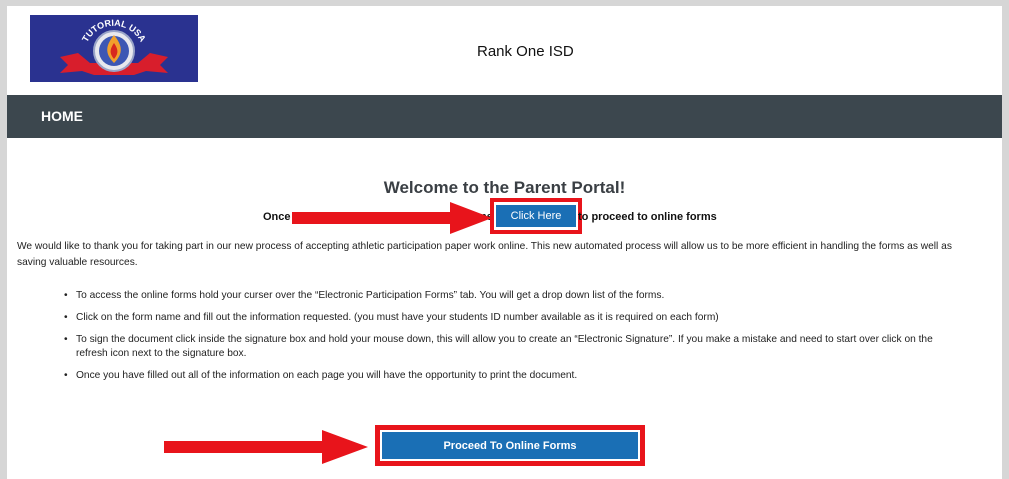  What do you see at coordinates (277, 217) in the screenshot?
I see `once-text-prefix: Once` at bounding box center [277, 217].